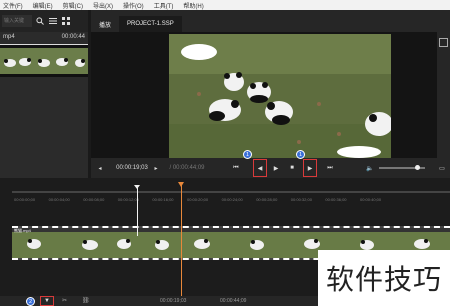  I want to click on stop-icon: ■, so click(292, 168).